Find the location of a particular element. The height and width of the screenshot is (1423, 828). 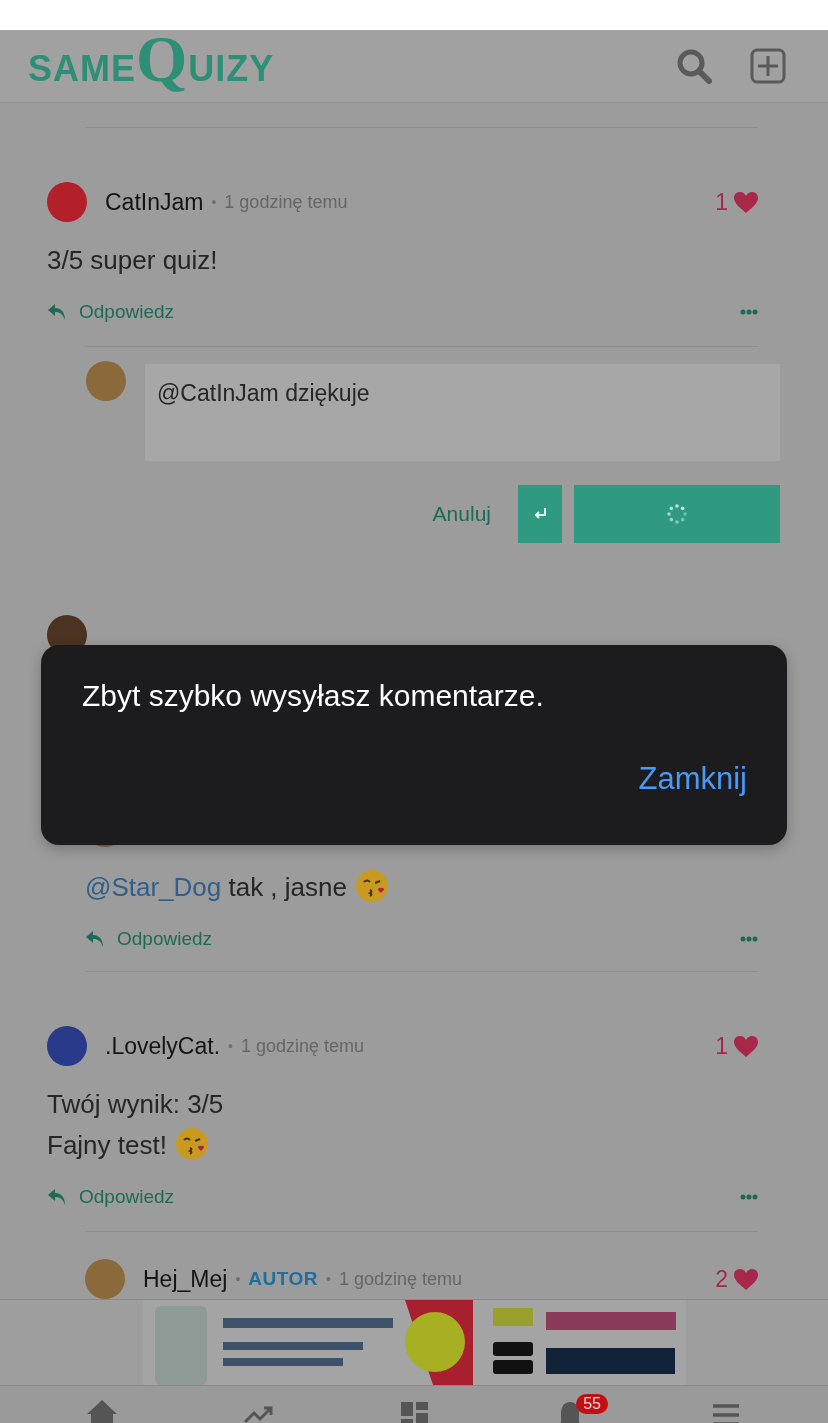

notifications-tab: 55 is located at coordinates (570, 1408).